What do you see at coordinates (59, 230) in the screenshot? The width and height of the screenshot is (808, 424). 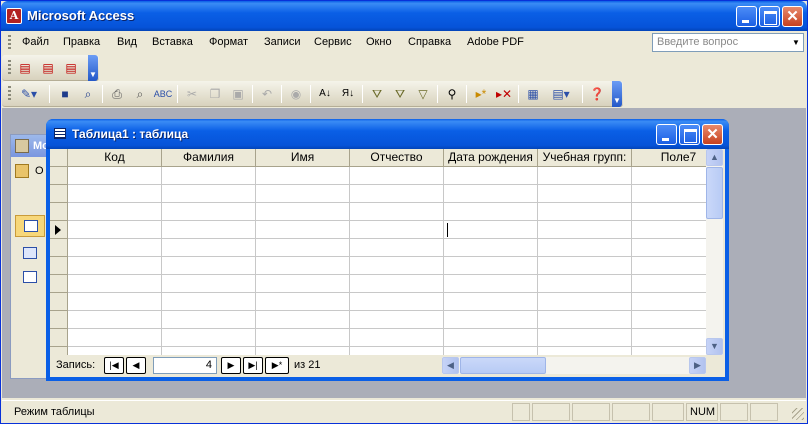 I see `current-record-selector` at bounding box center [59, 230].